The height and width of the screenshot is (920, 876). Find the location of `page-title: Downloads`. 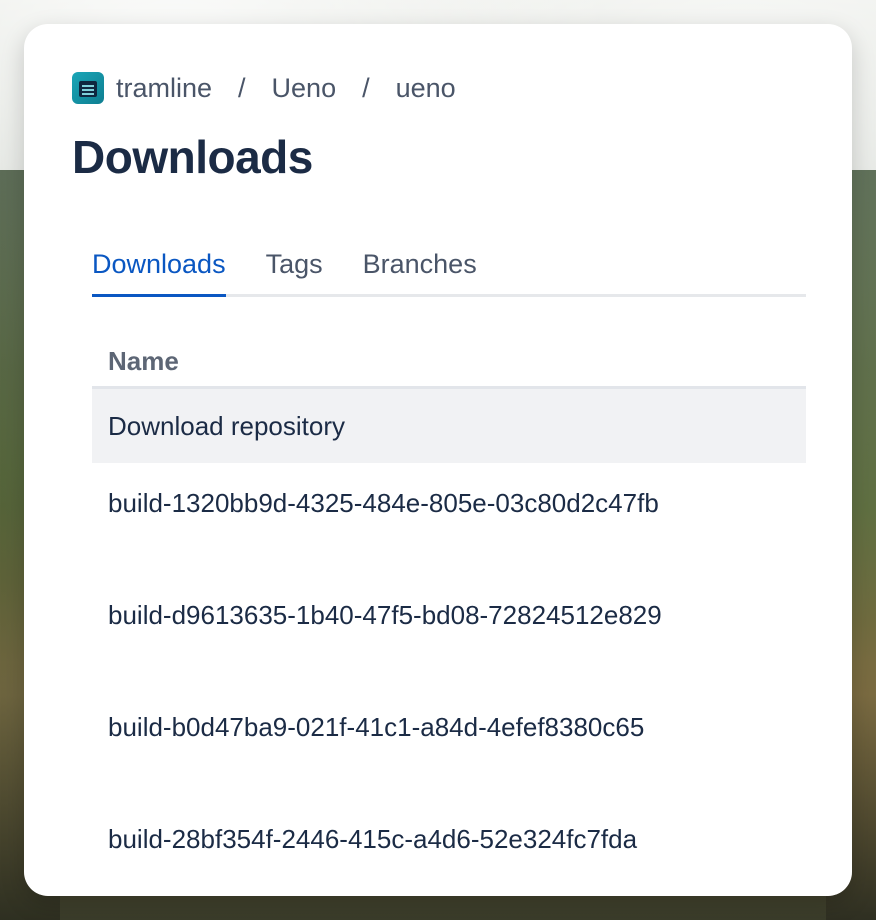

page-title: Downloads is located at coordinates (192, 157).